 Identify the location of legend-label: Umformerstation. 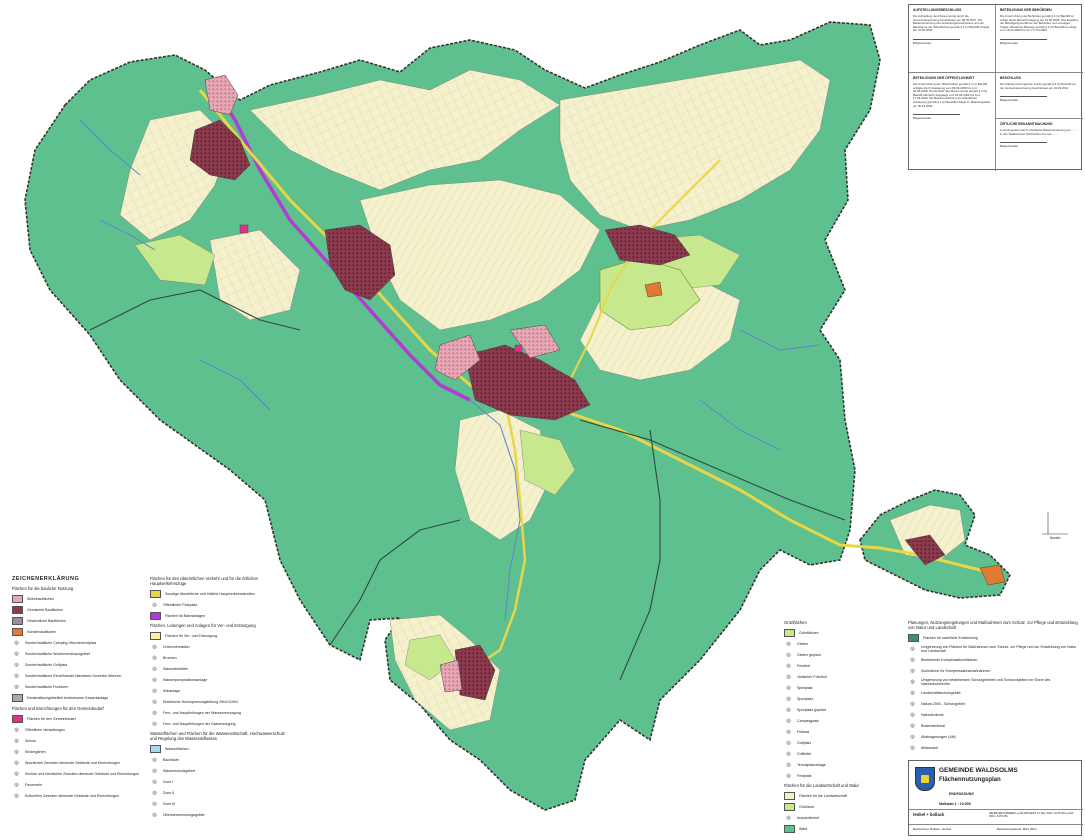
(176, 646).